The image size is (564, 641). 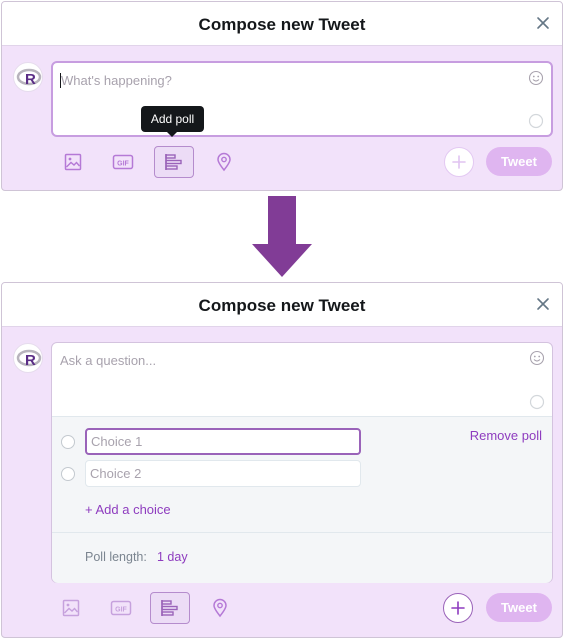 What do you see at coordinates (68, 474) in the screenshot?
I see `poll-choice-2-radio` at bounding box center [68, 474].